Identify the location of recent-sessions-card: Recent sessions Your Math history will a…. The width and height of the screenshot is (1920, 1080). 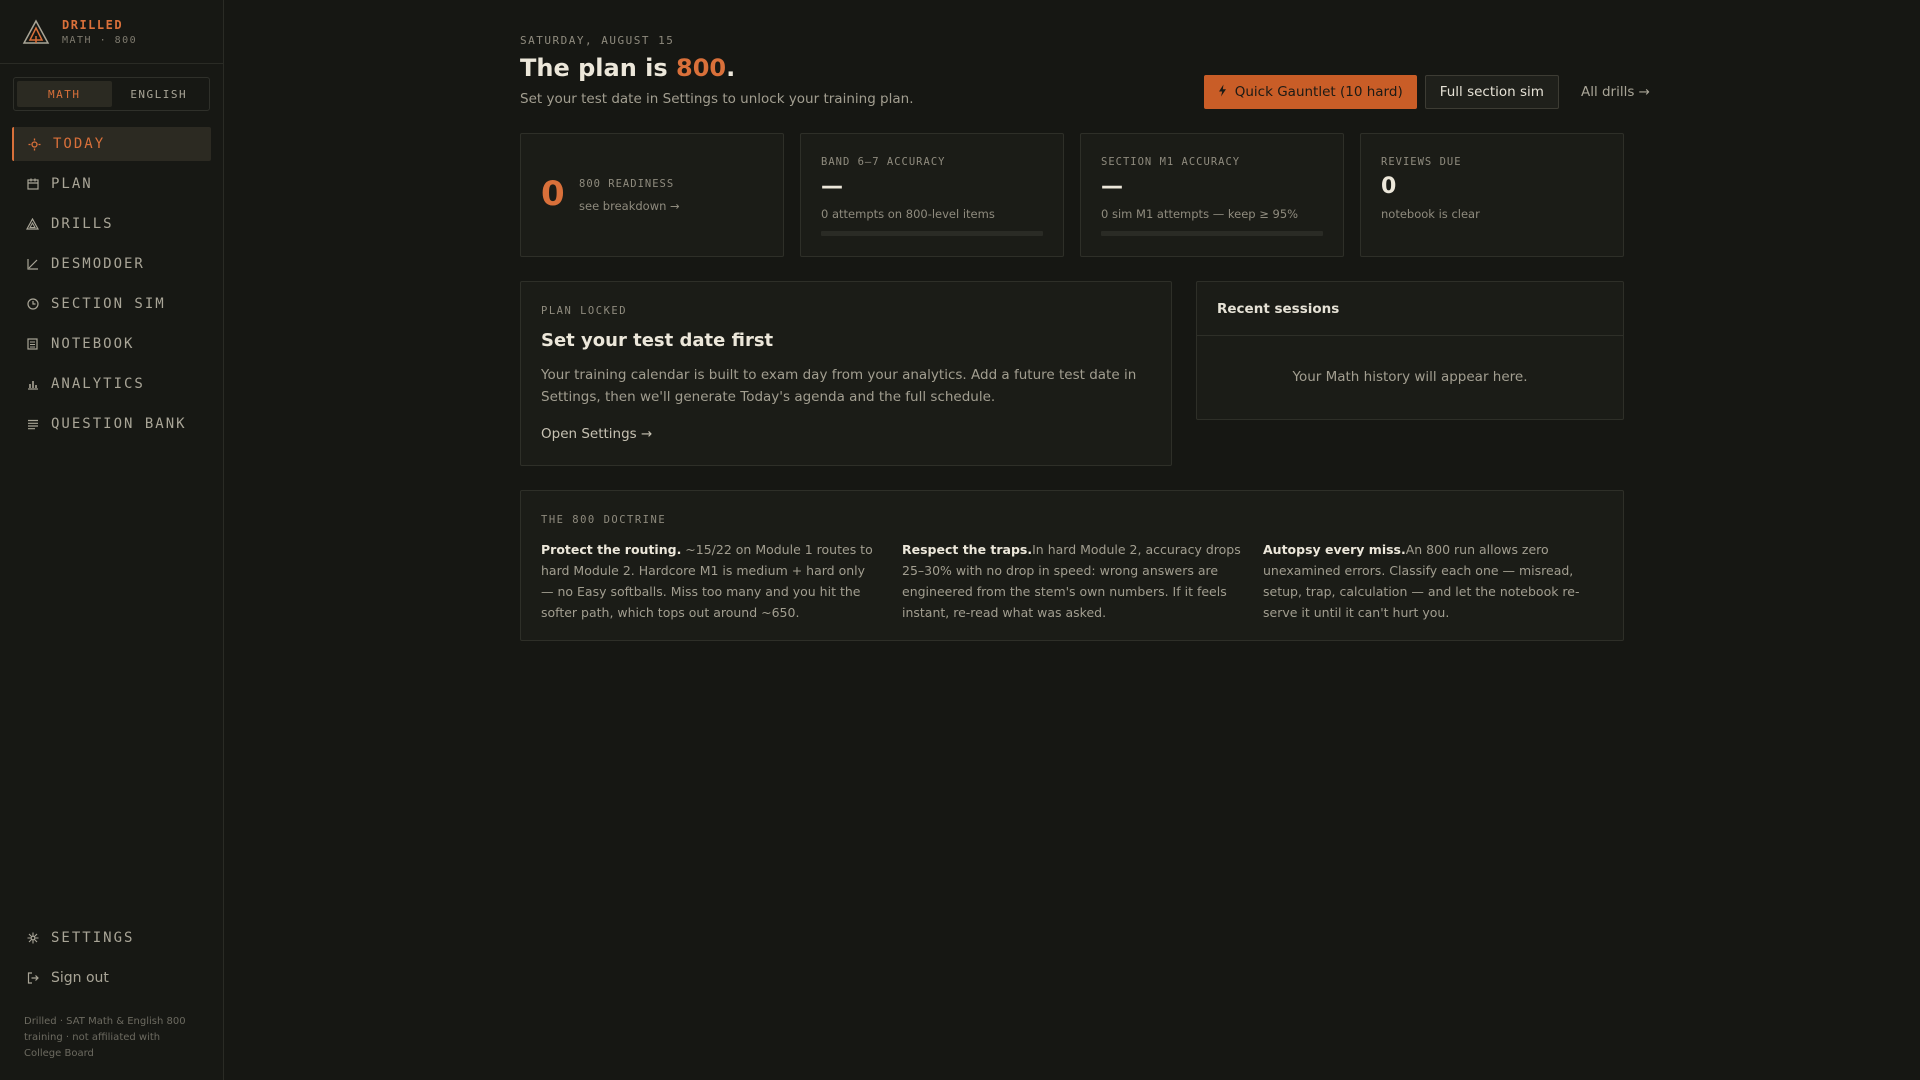
(1410, 350).